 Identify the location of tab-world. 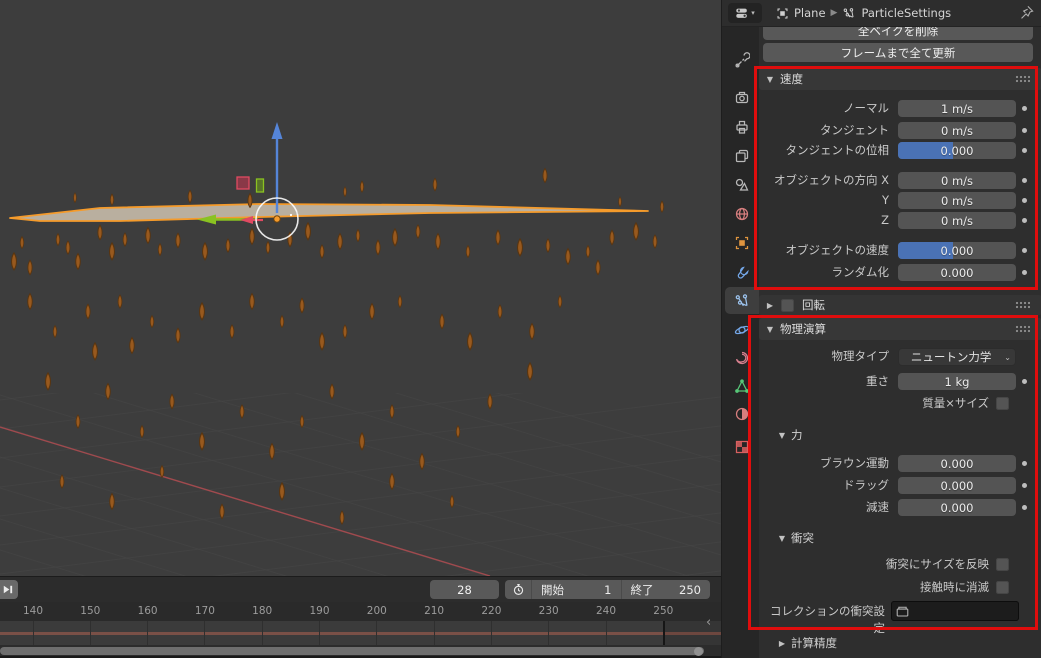
(742, 213).